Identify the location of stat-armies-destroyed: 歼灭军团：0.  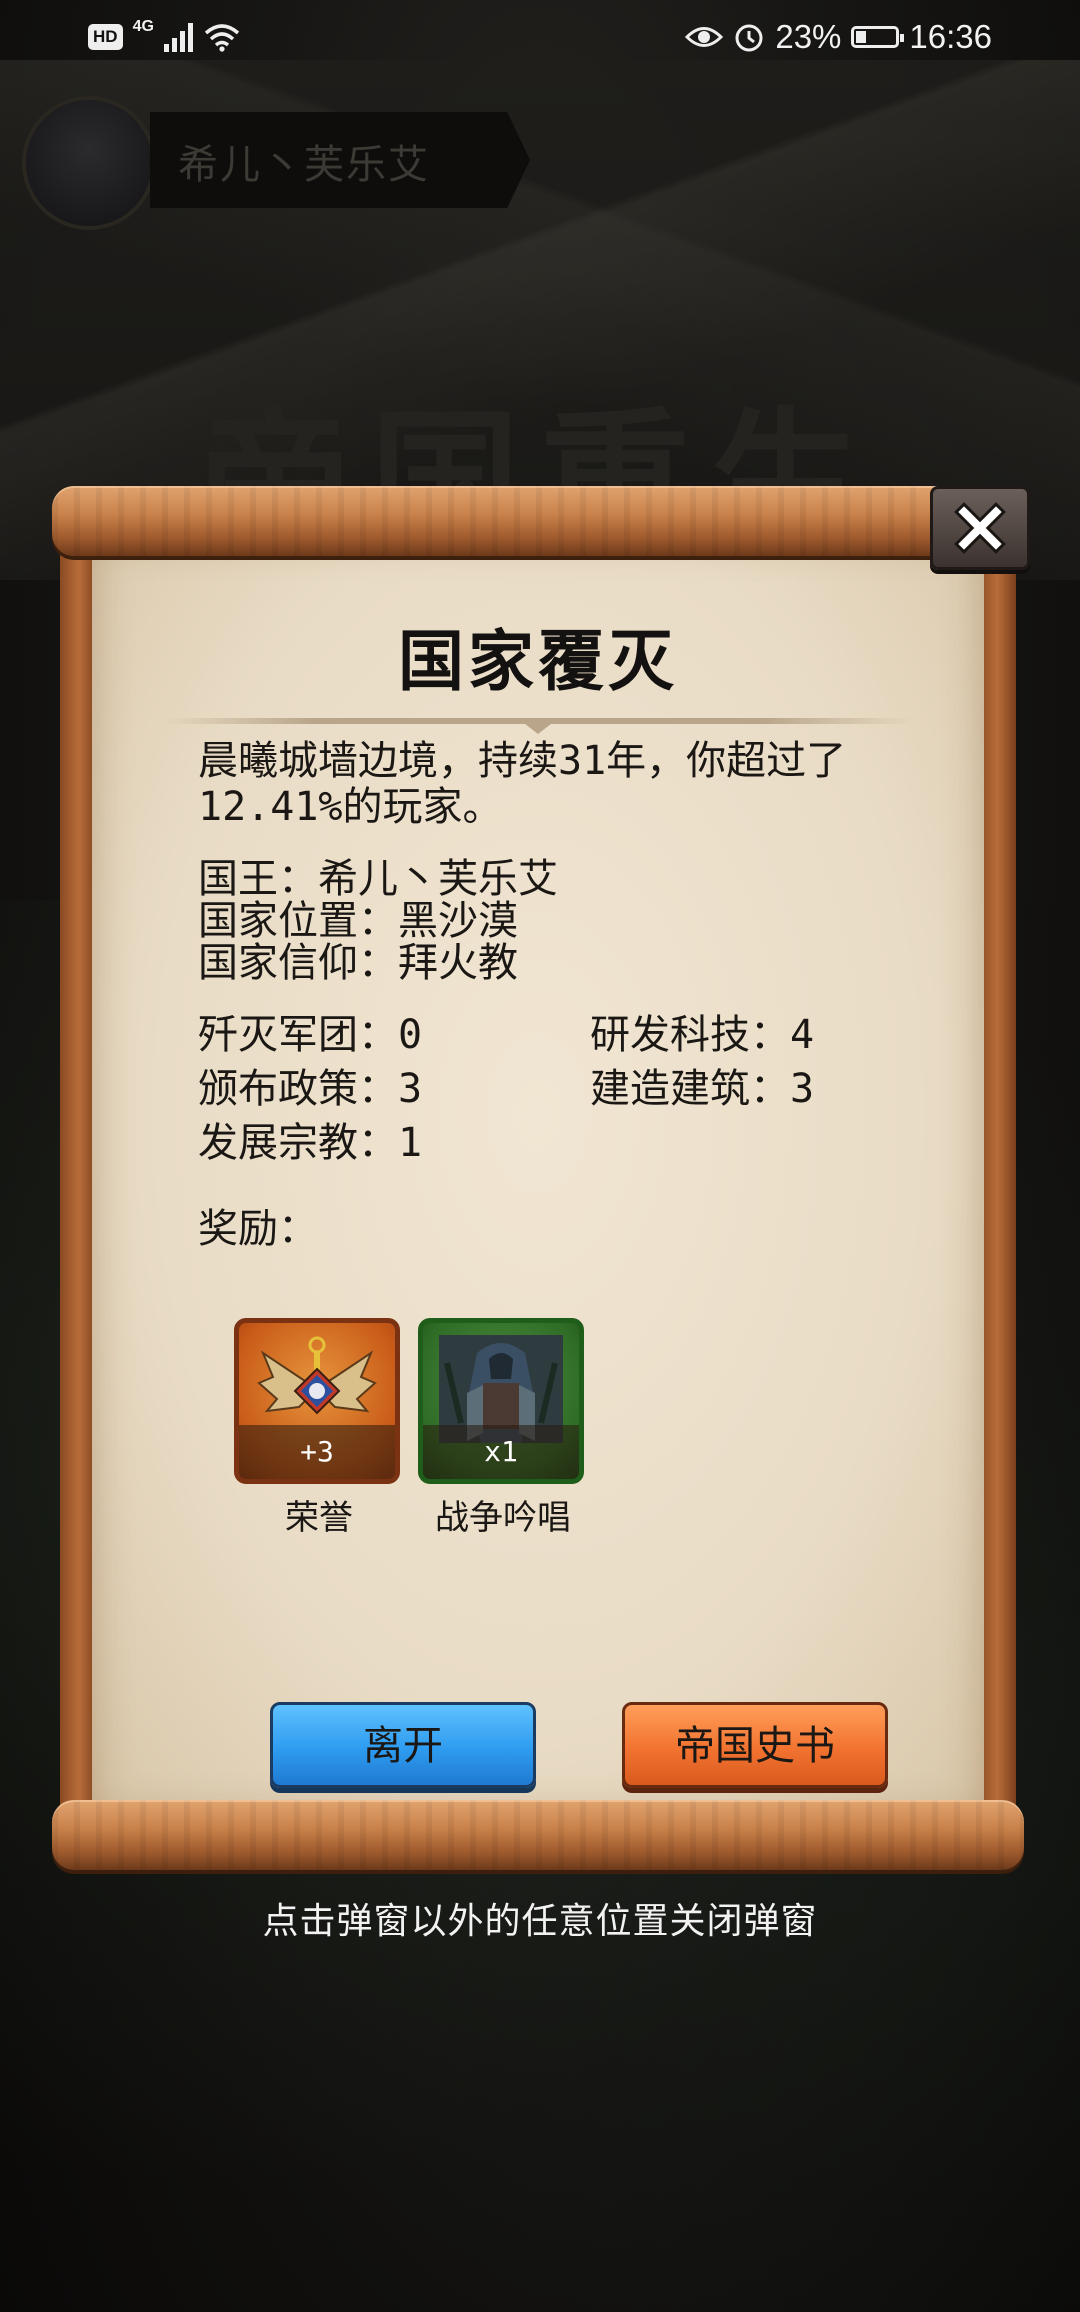
(310, 1035).